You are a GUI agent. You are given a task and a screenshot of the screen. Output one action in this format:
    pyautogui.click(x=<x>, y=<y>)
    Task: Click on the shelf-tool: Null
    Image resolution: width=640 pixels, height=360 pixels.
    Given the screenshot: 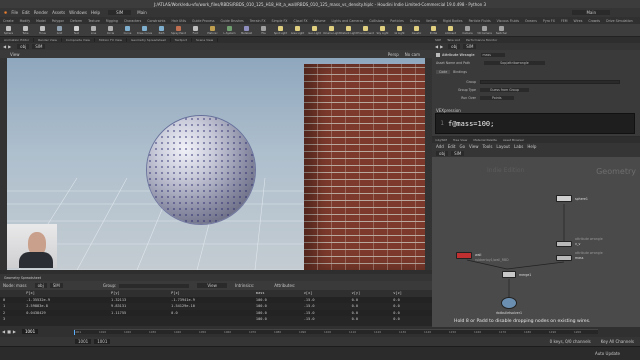 What is the action you would take?
    pyautogui.click(x=76, y=30)
    